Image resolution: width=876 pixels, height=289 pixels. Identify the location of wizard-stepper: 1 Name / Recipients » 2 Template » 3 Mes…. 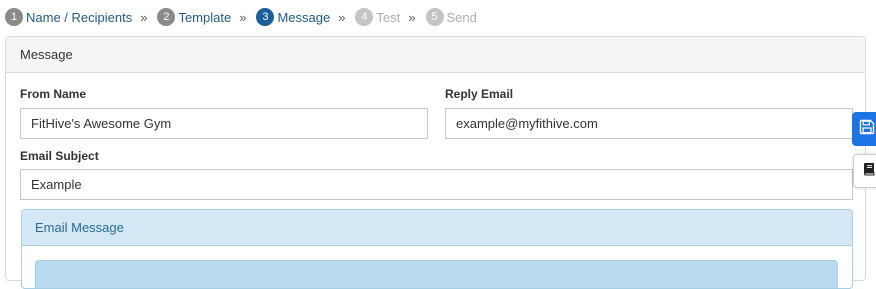
(241, 17).